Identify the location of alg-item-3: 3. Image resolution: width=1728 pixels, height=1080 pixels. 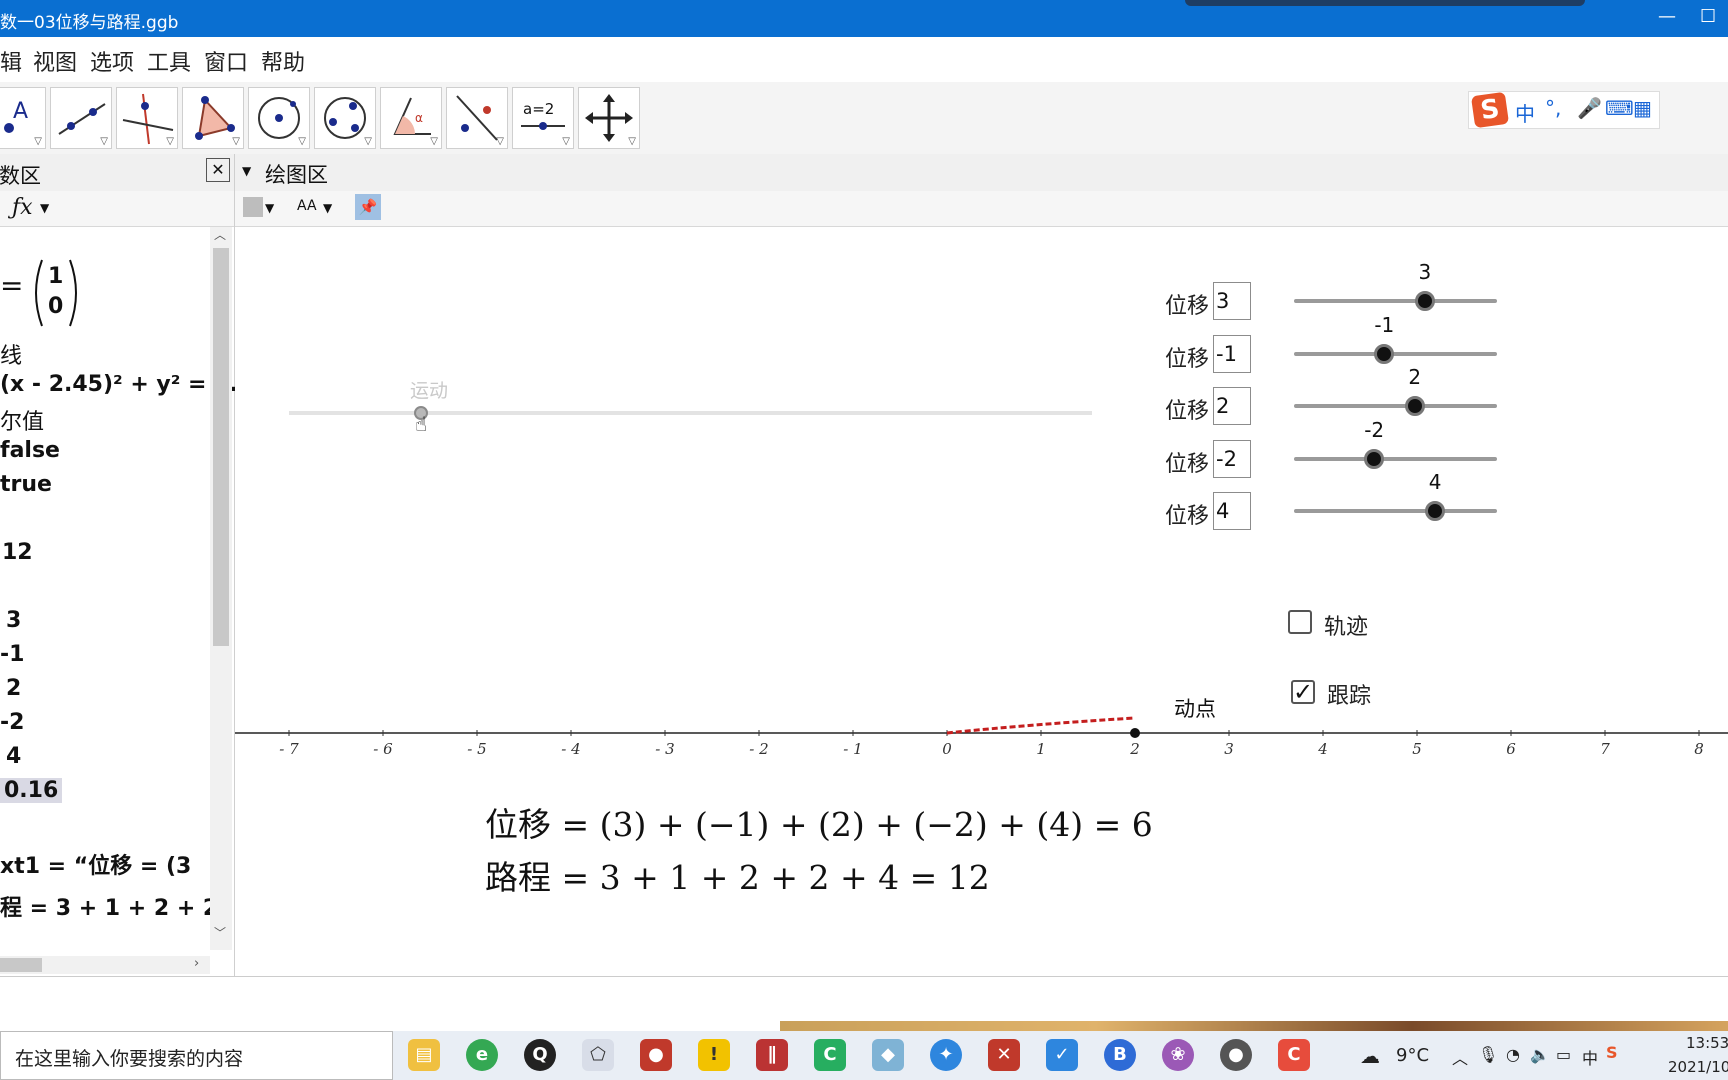
(13, 620).